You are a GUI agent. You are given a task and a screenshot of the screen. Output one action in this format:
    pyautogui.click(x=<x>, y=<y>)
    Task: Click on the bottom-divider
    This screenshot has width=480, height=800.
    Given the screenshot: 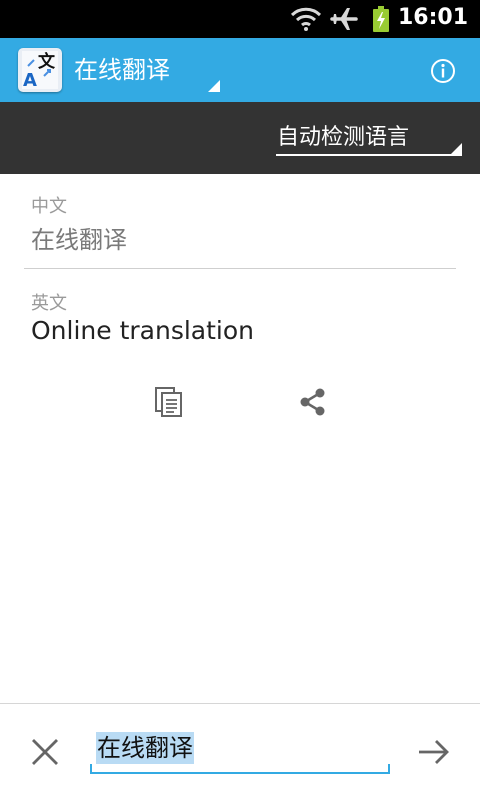 What is the action you would take?
    pyautogui.click(x=240, y=703)
    